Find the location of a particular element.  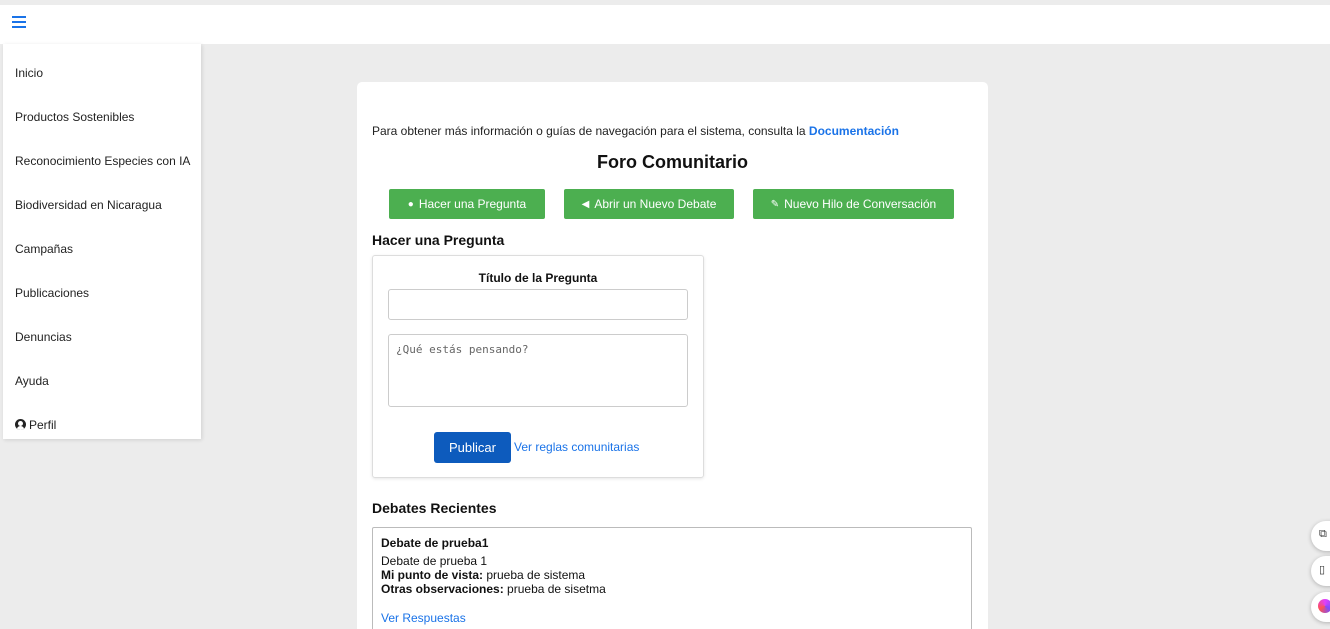

documentation-link: Documentación is located at coordinates (854, 131).